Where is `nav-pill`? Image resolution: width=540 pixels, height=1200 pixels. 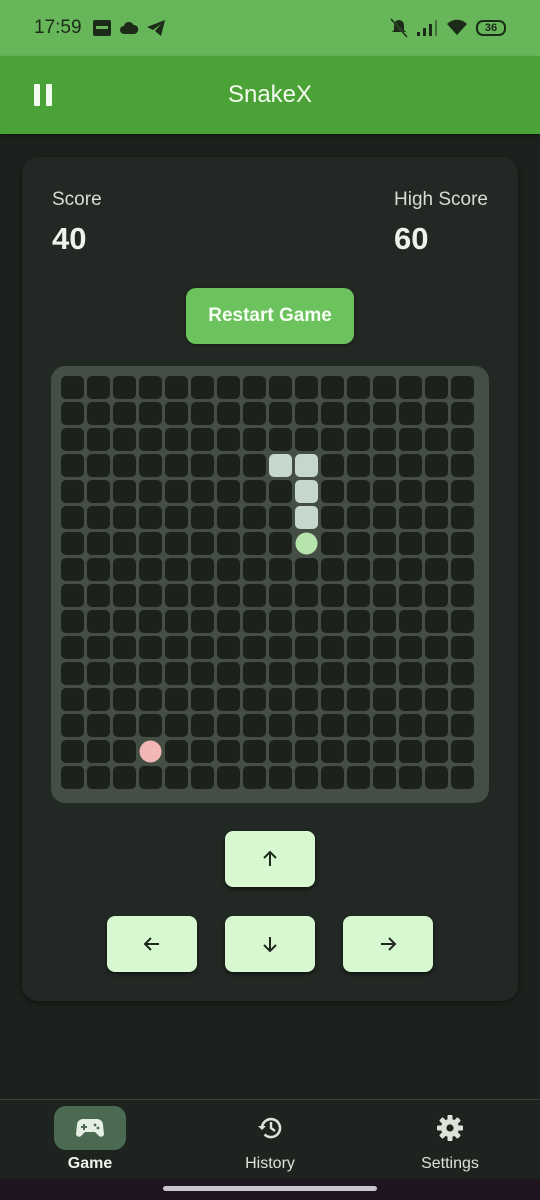
nav-pill is located at coordinates (90, 1128).